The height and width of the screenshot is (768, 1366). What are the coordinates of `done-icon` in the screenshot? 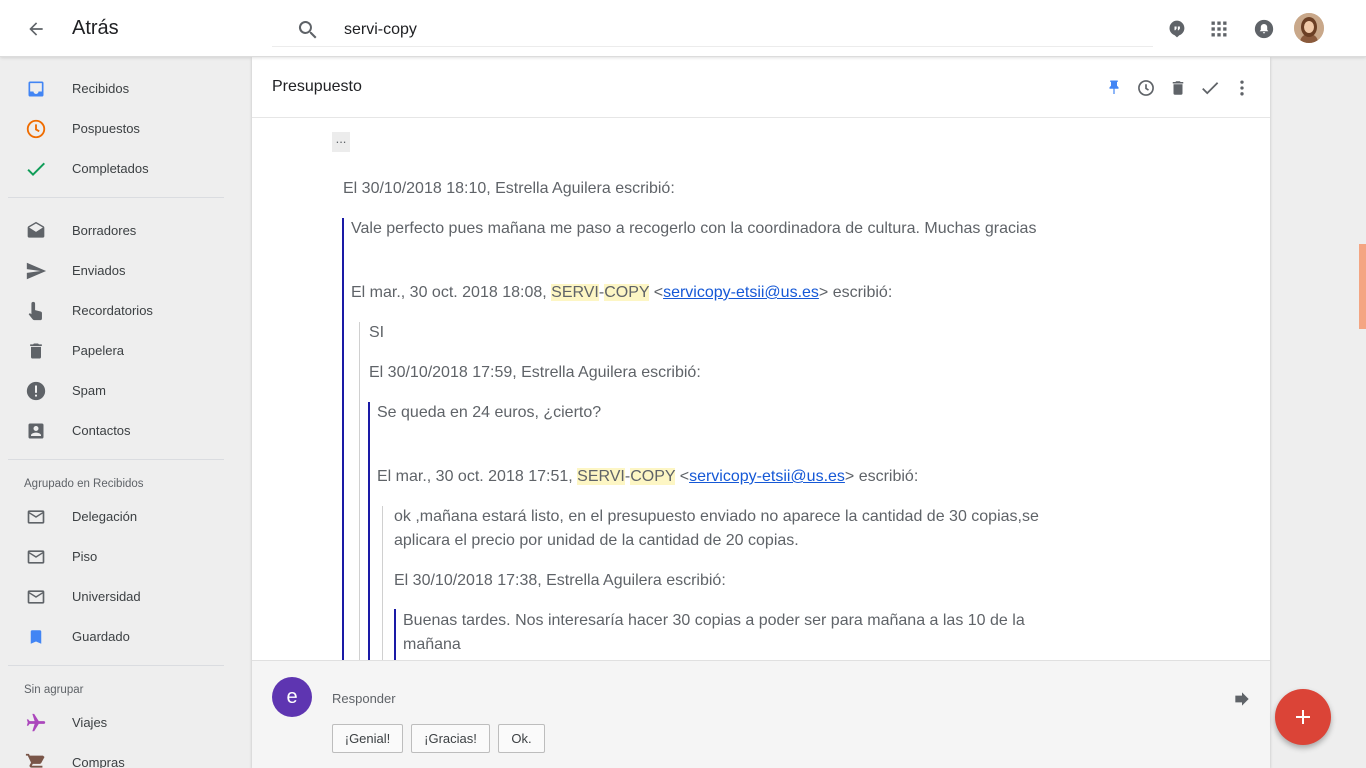 It's located at (1210, 88).